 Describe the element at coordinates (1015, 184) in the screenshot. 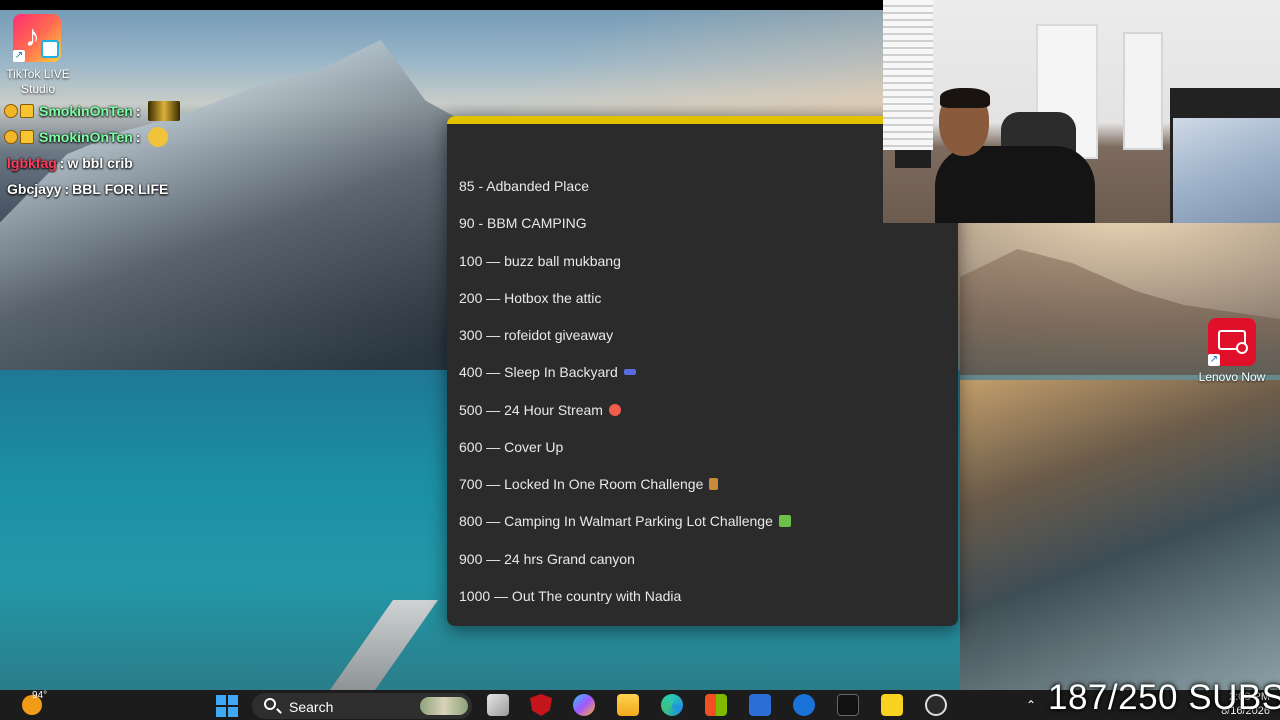

I see `streamer-body` at that location.